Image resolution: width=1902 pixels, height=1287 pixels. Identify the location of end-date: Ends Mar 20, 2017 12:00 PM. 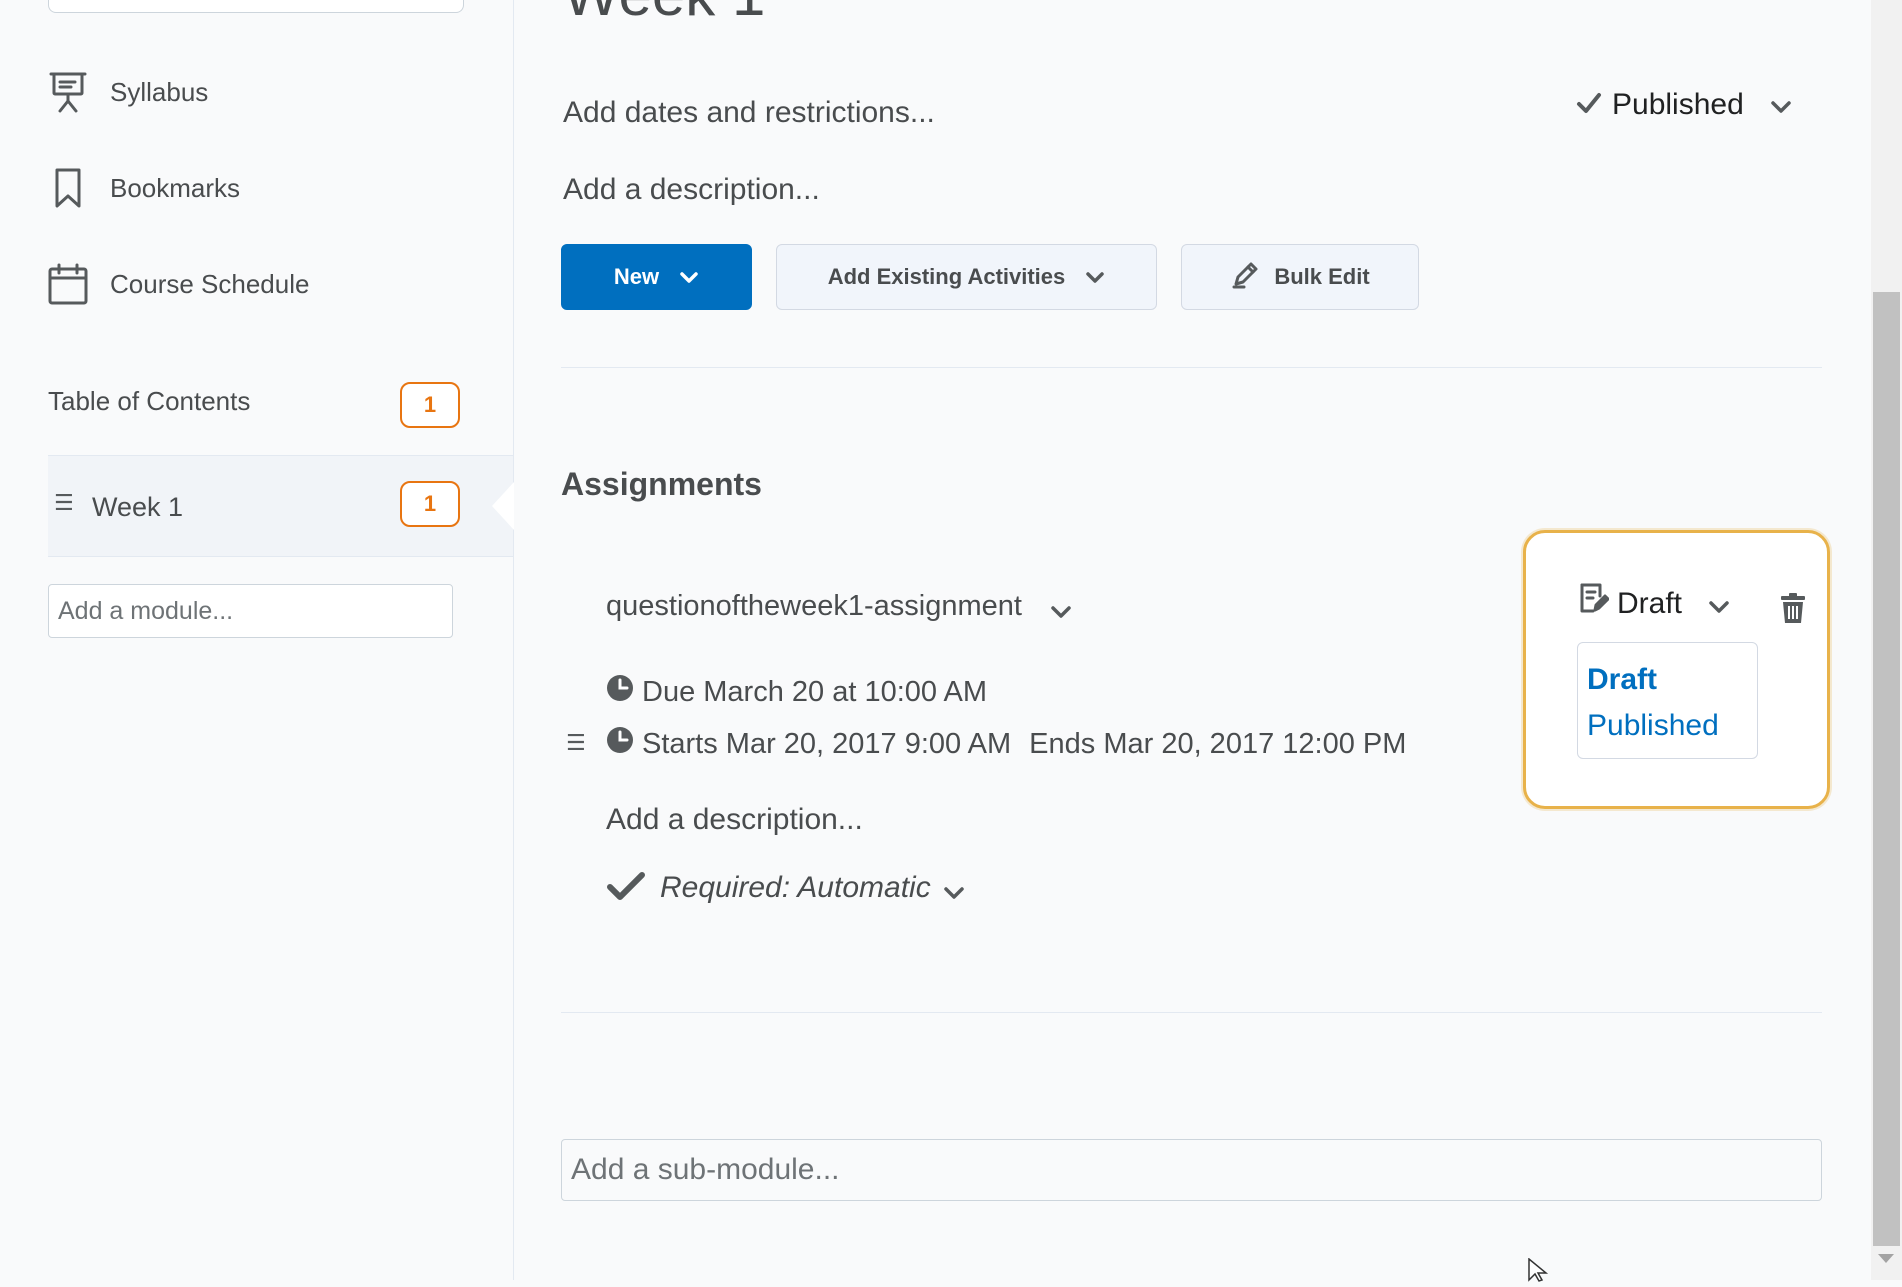
(1217, 744).